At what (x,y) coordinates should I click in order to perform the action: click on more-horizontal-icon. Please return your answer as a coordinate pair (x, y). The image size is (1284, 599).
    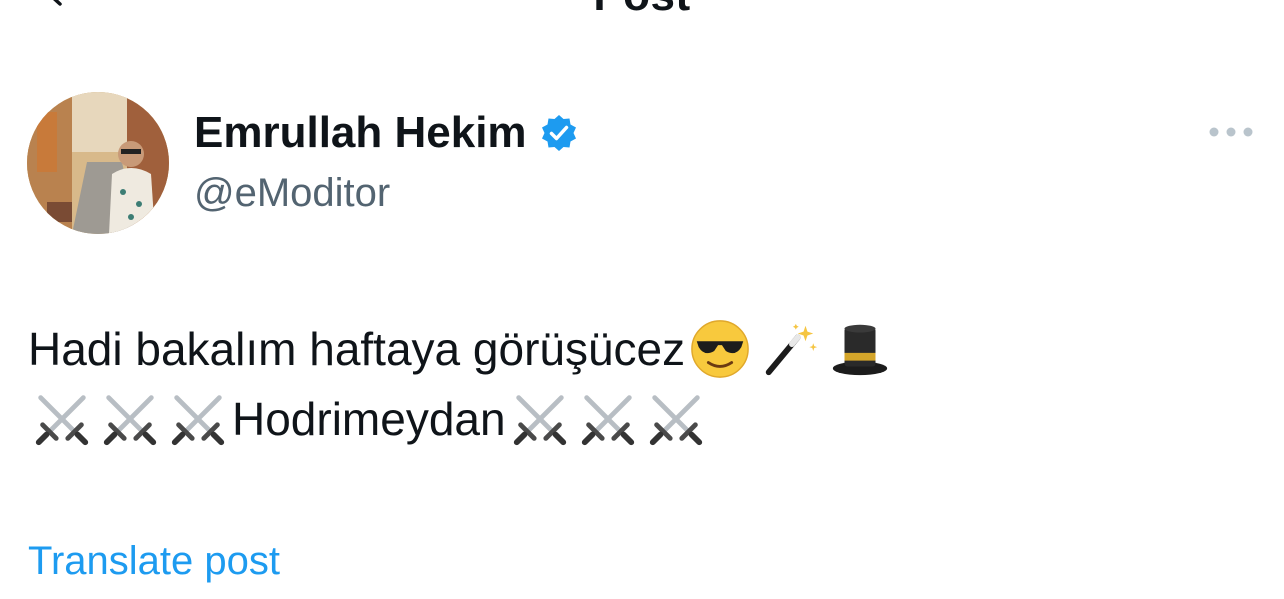
    Looking at the image, I should click on (1231, 132).